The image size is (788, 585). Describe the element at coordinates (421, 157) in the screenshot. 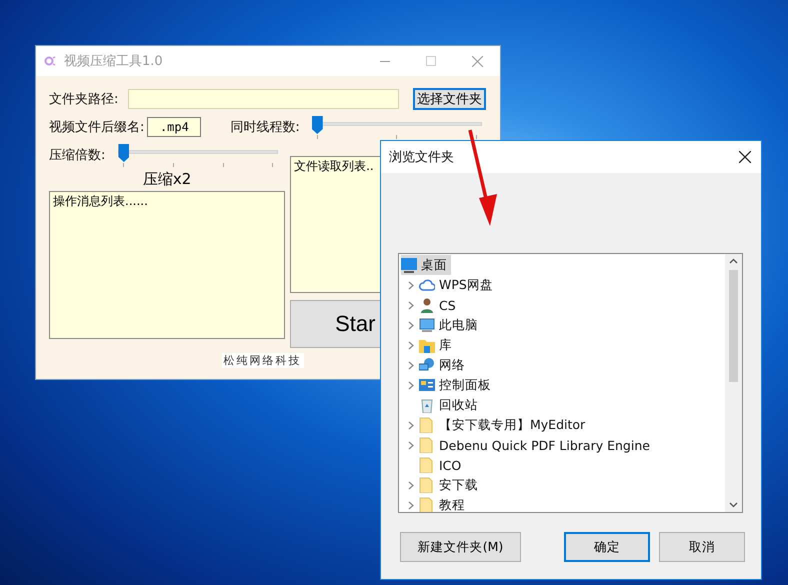

I see `dialog-title: 浏览文件夹` at that location.